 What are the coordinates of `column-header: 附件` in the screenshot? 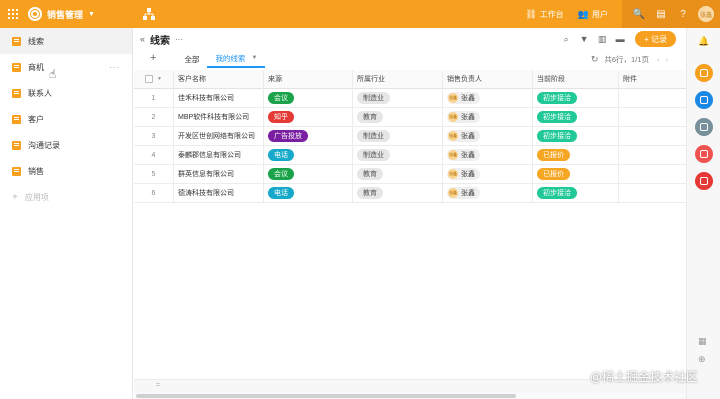 It's located at (652, 79).